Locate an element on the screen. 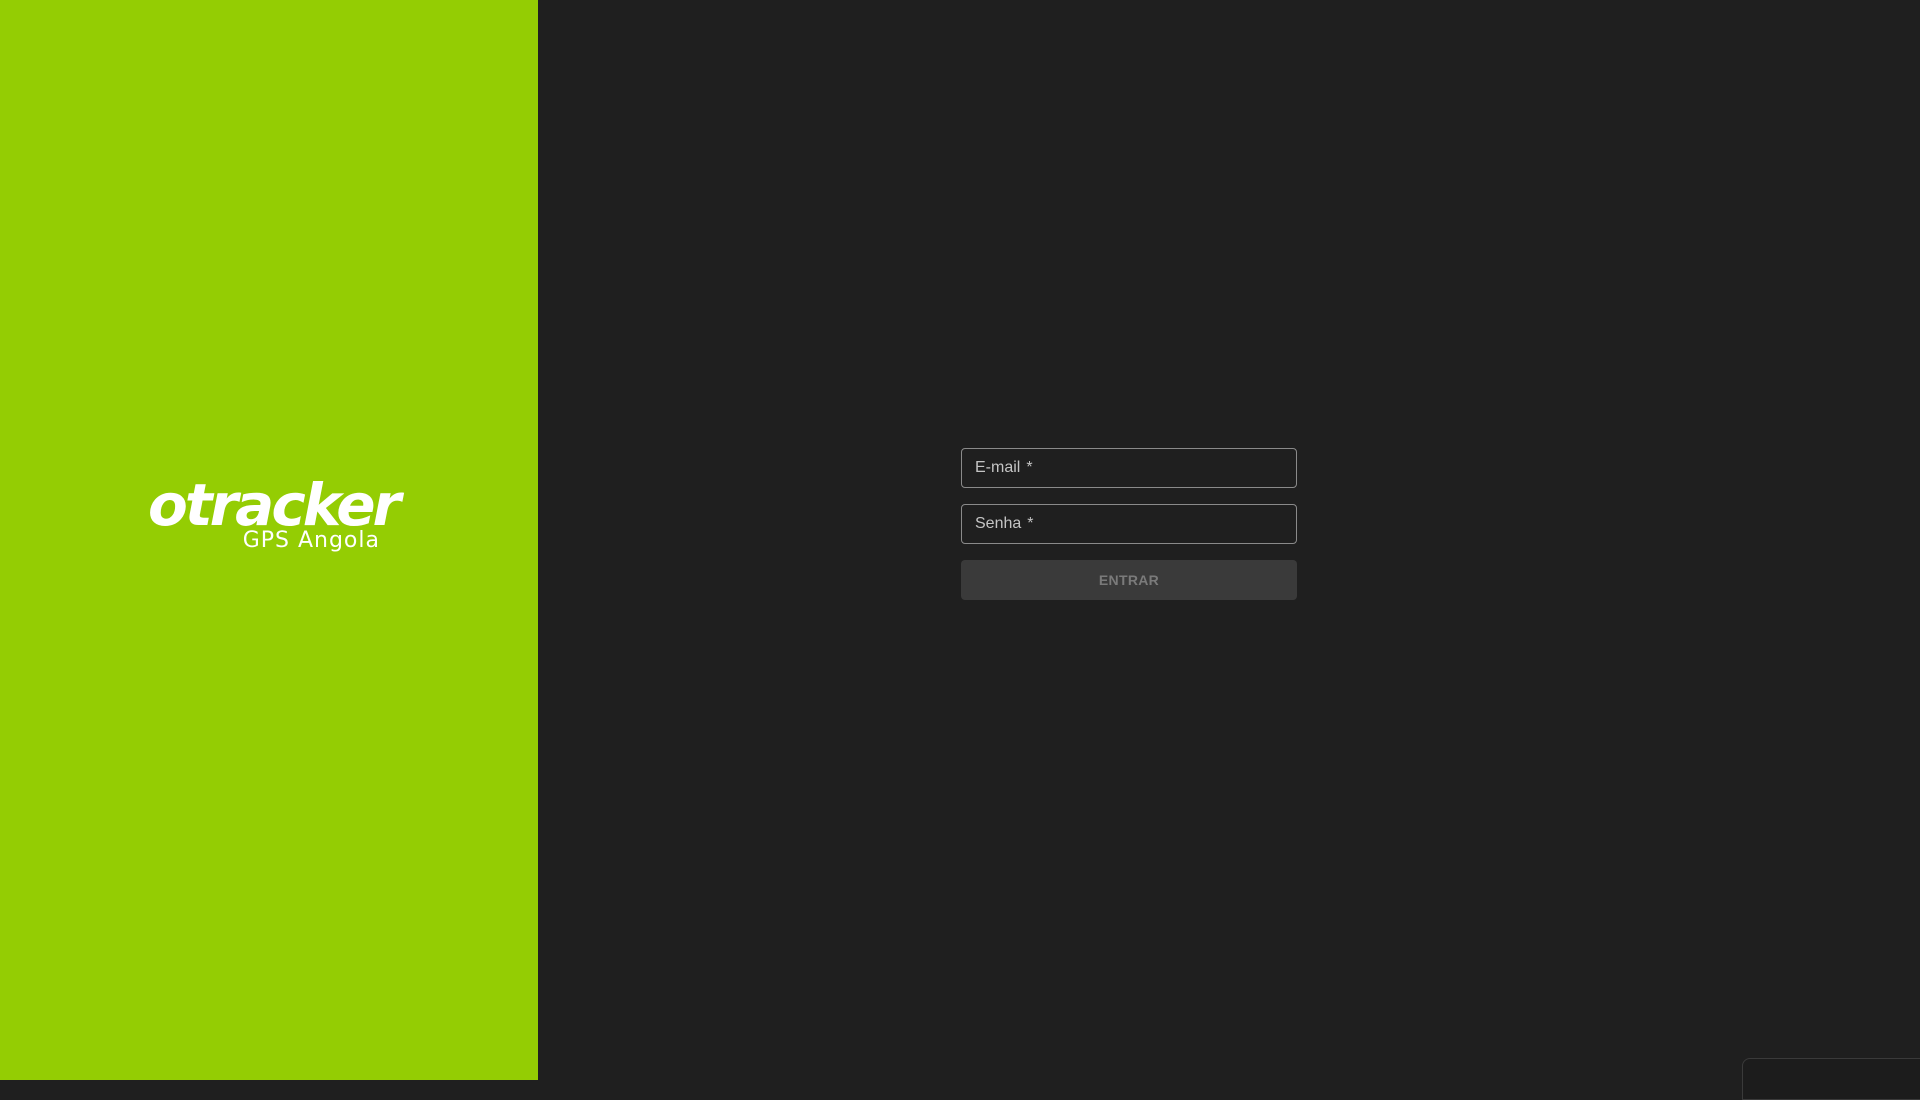 Image resolution: width=1920 pixels, height=1100 pixels. login-form: E-mail * Senha * ENTRAR is located at coordinates (1129, 524).